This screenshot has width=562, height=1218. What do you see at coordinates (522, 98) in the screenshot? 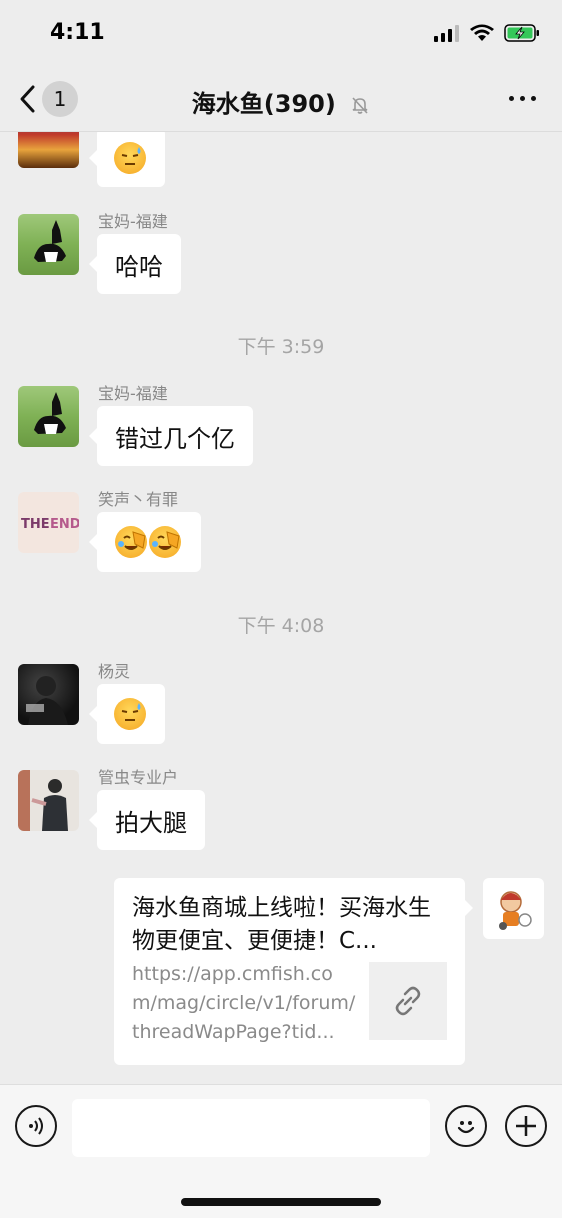
I see `more-options-button` at bounding box center [522, 98].